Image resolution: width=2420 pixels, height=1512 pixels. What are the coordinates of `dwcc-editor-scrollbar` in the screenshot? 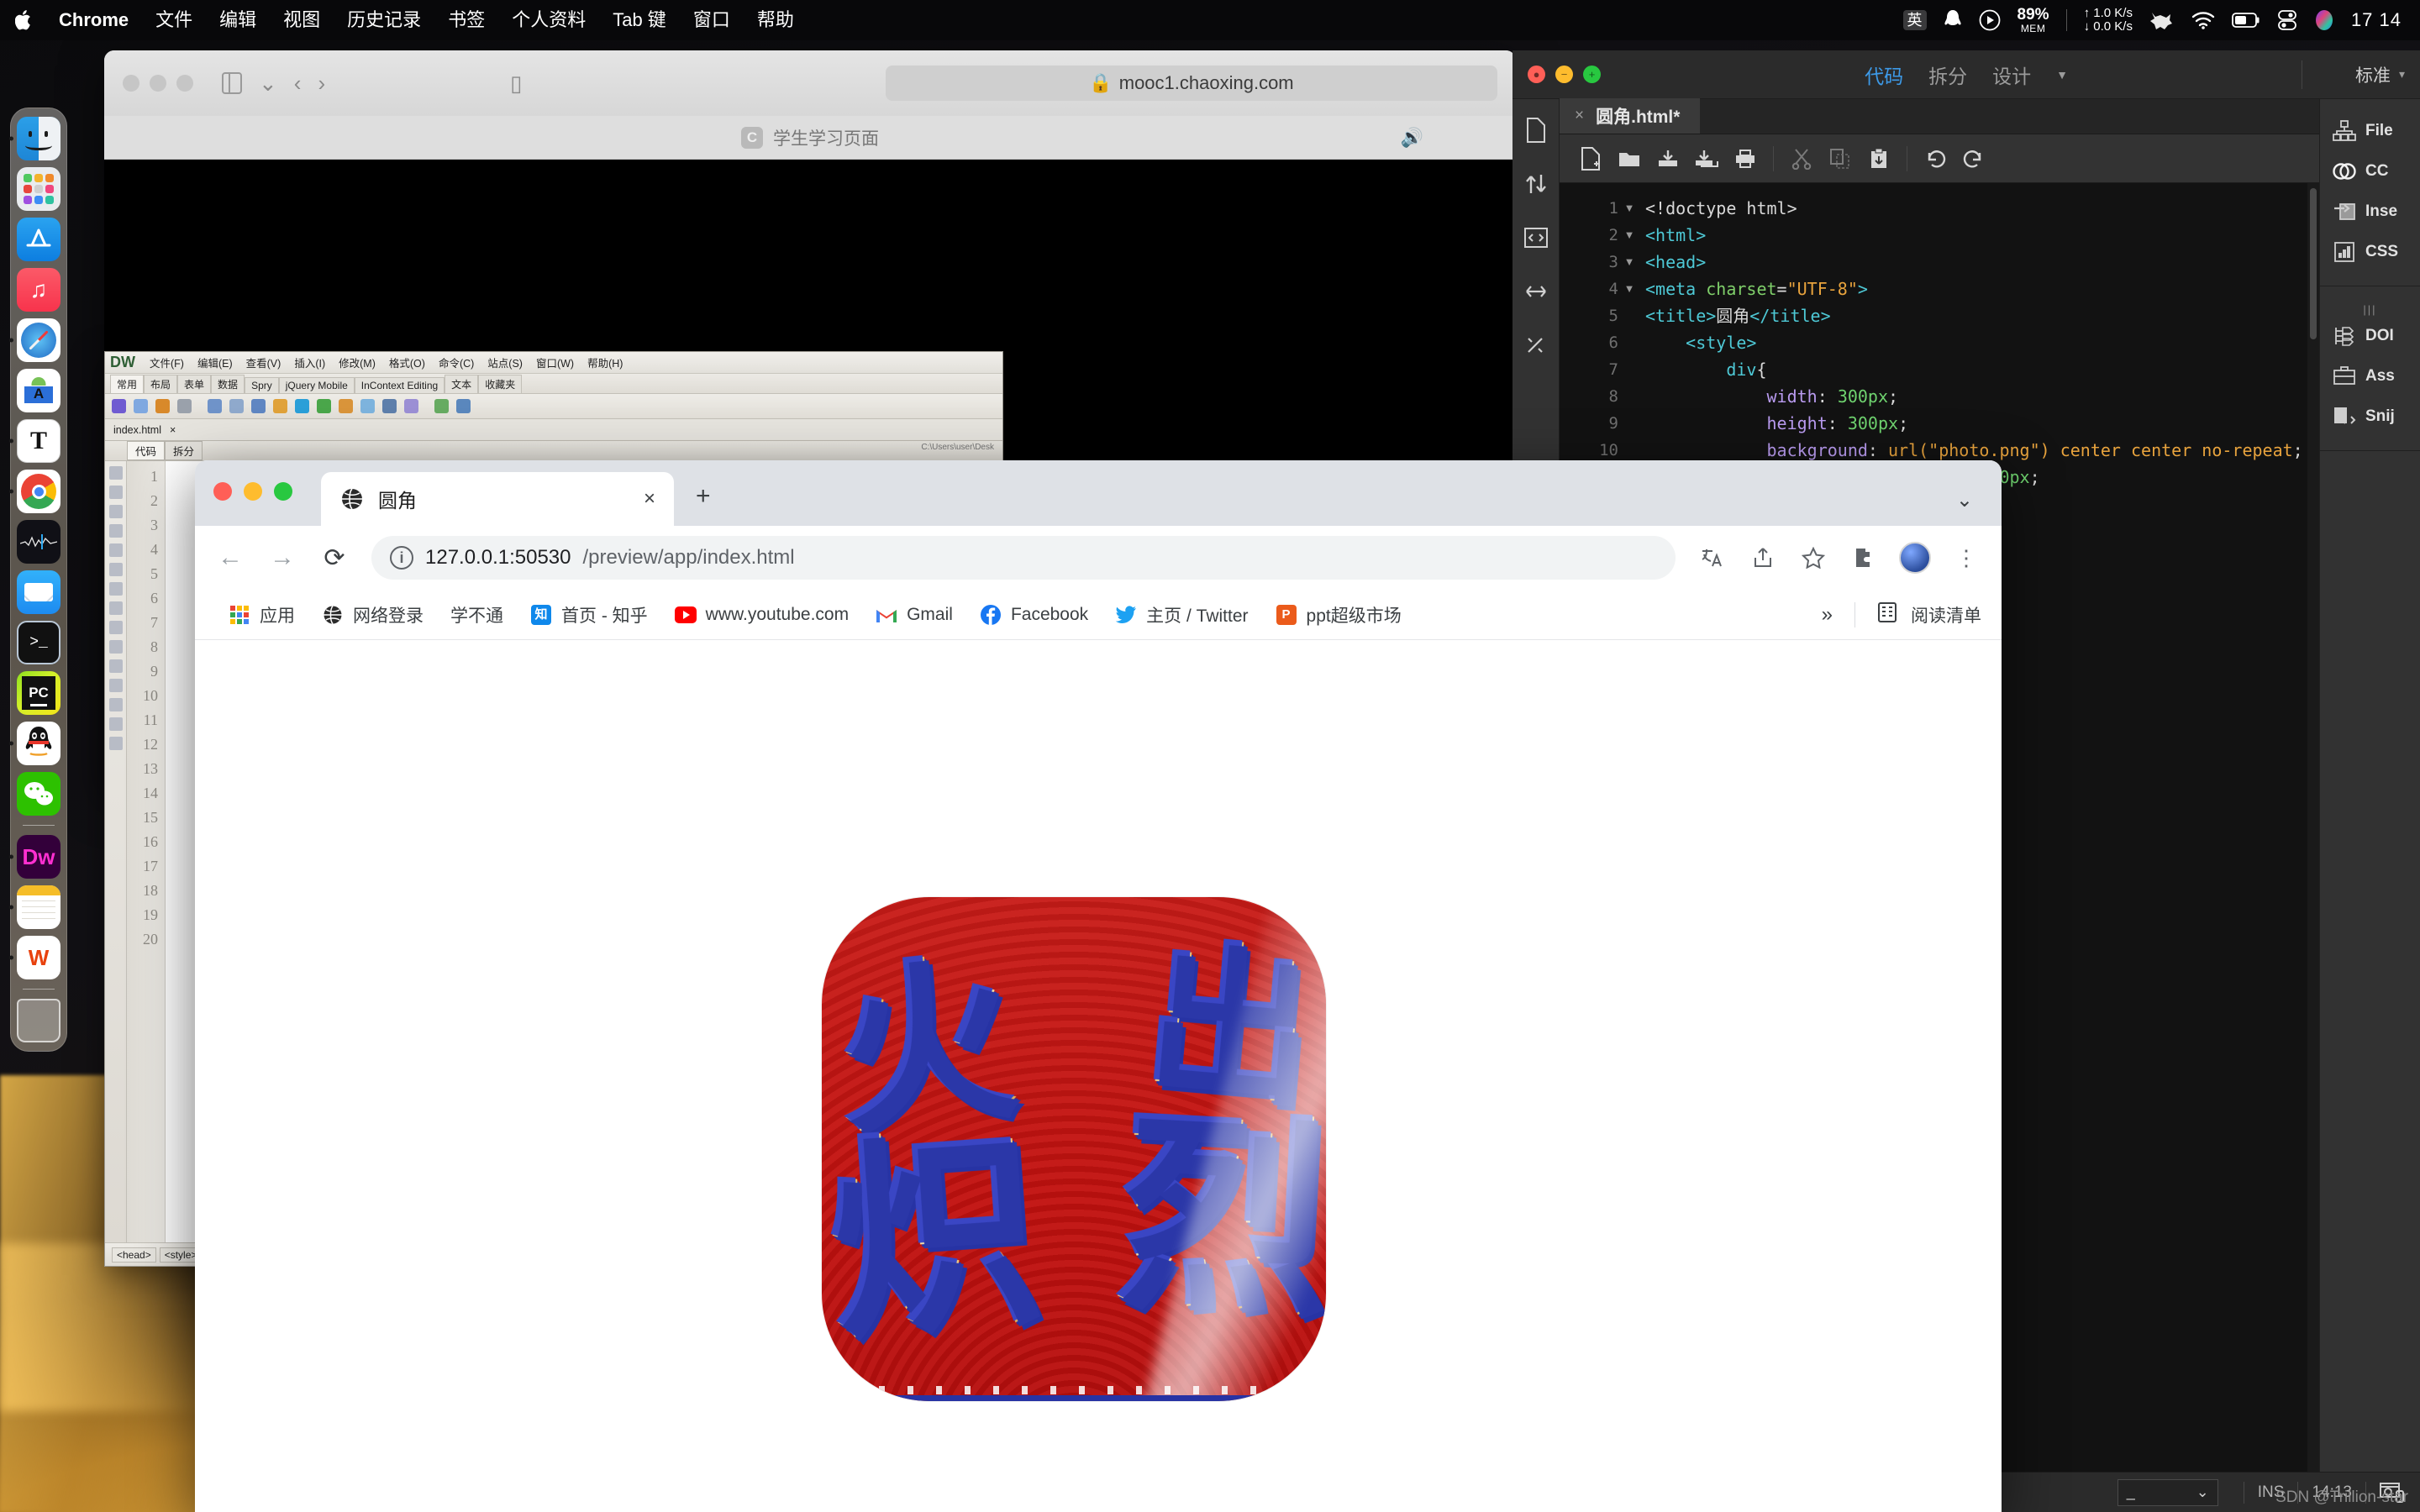 It's located at (2313, 827).